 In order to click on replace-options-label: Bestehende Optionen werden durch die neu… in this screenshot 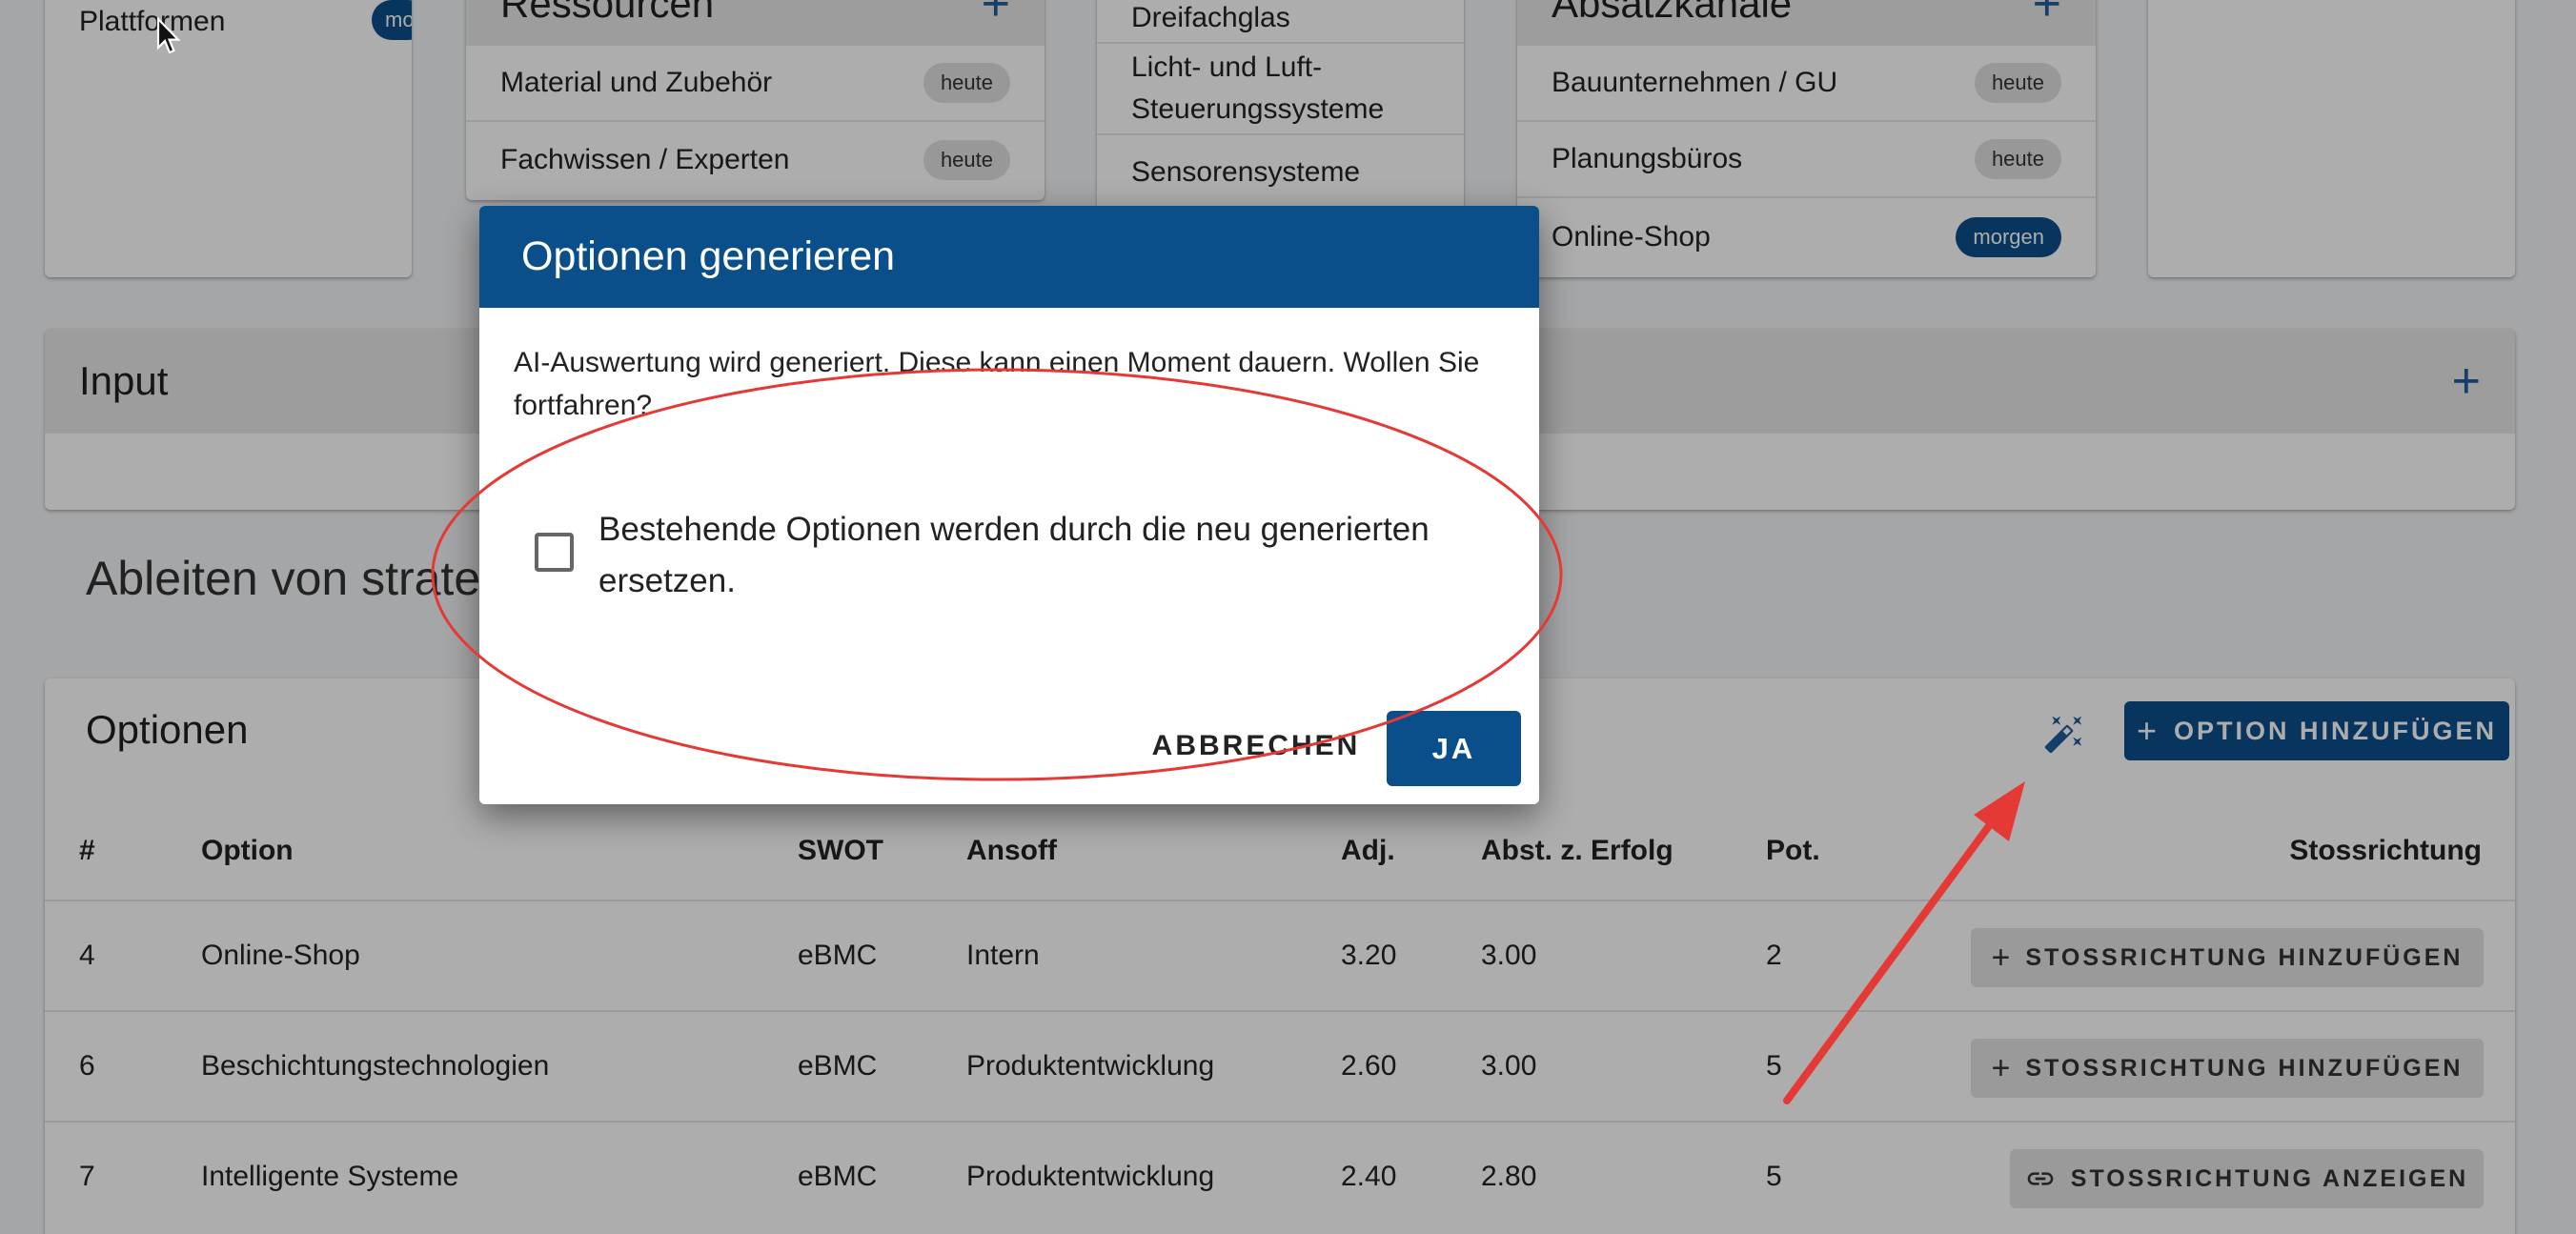, I will do `click(1037, 555)`.